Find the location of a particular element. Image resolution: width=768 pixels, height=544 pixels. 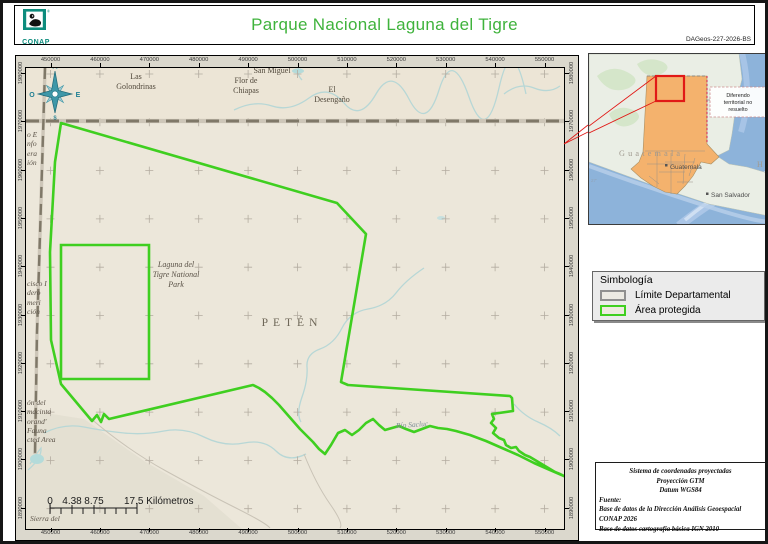

scale-label-km: 17.5 Kilómetros is located at coordinates (158, 501).